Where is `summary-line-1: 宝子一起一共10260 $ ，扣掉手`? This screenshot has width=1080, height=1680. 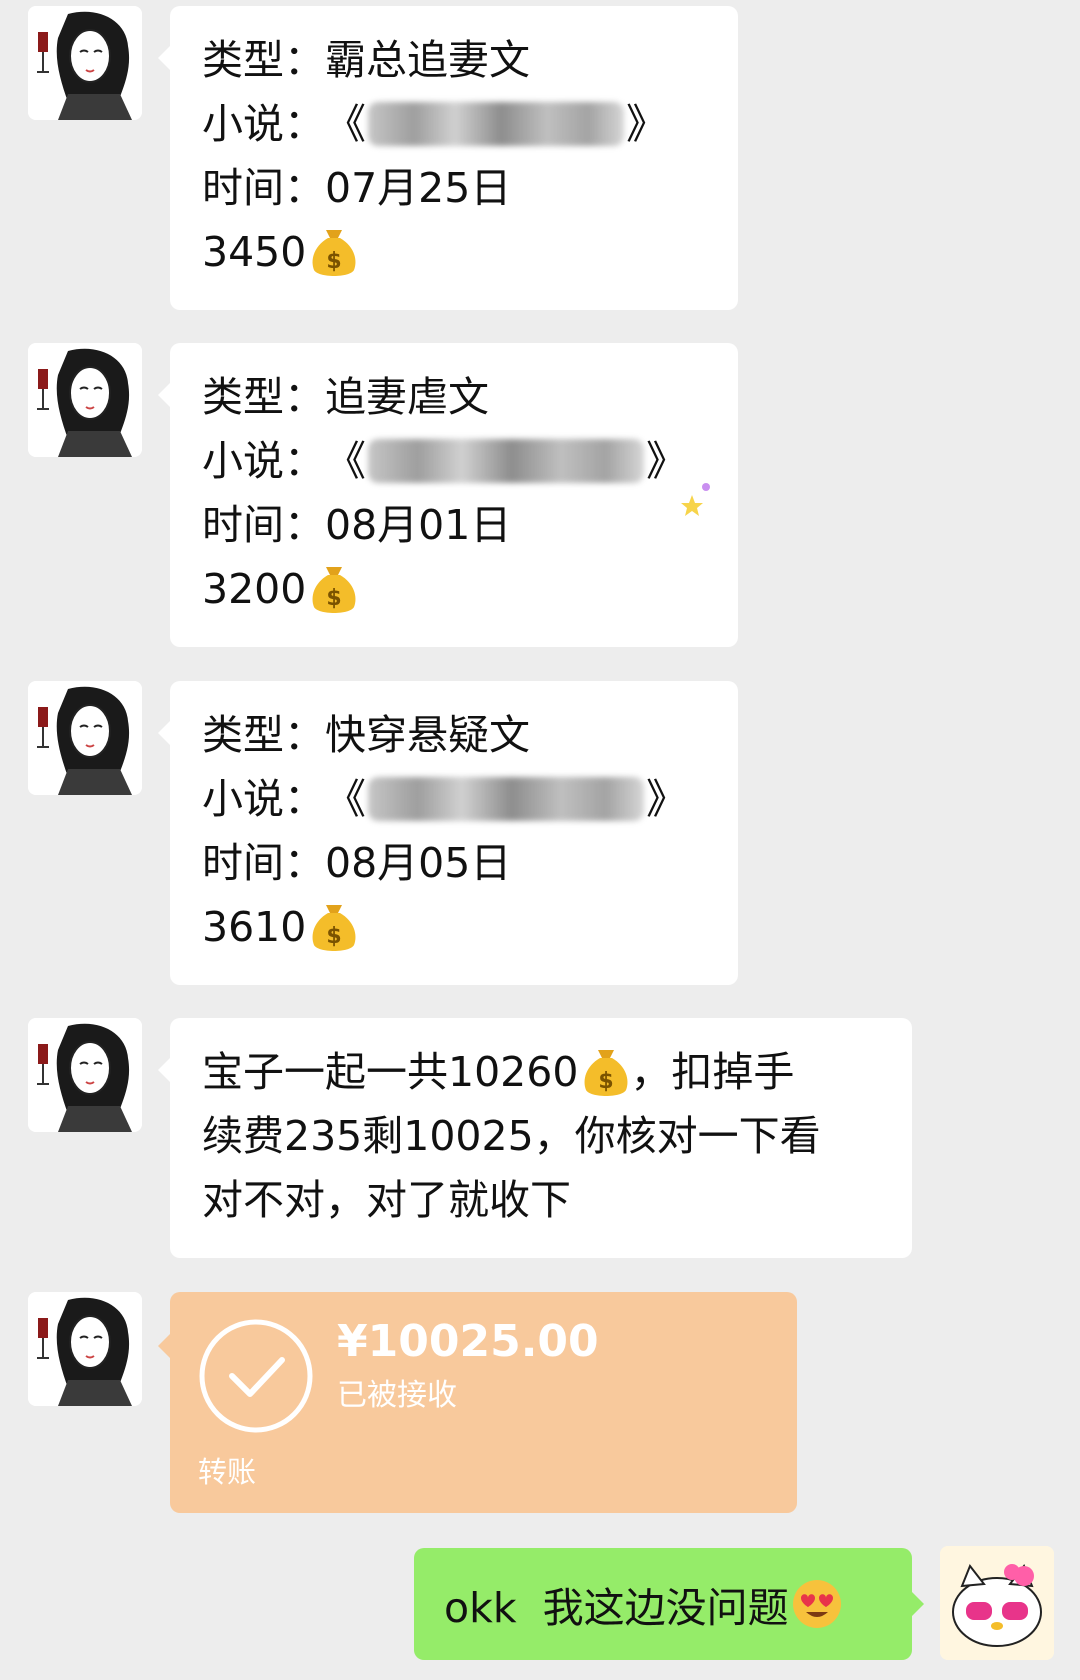 summary-line-1: 宝子一起一共10260 $ ，扣掉手 is located at coordinates (541, 1072).